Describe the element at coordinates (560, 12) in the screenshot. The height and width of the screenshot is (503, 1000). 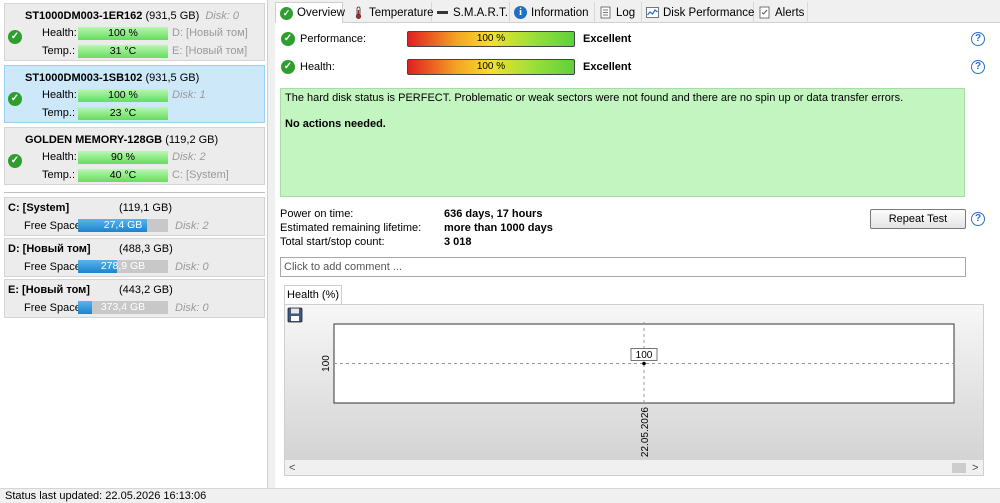
I see `tab-label: Information` at that location.